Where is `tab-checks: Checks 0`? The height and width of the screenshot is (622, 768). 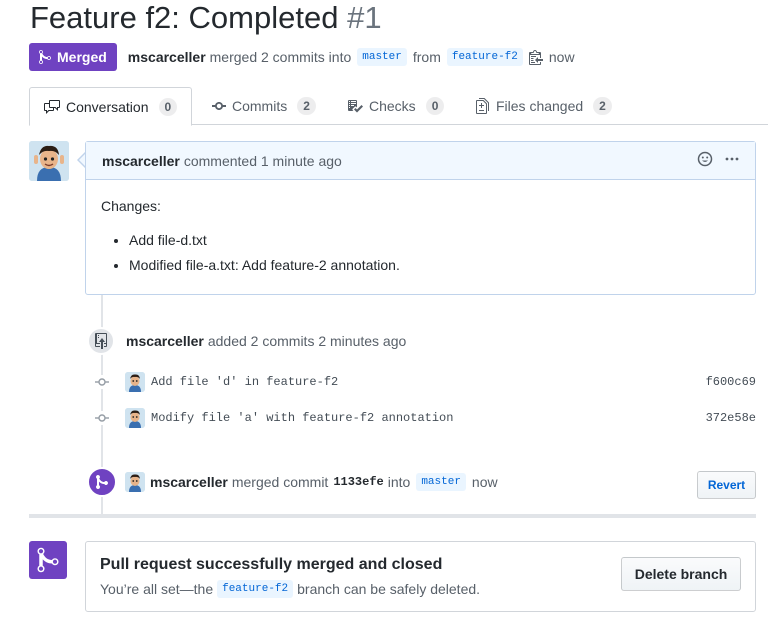 tab-checks: Checks 0 is located at coordinates (396, 106).